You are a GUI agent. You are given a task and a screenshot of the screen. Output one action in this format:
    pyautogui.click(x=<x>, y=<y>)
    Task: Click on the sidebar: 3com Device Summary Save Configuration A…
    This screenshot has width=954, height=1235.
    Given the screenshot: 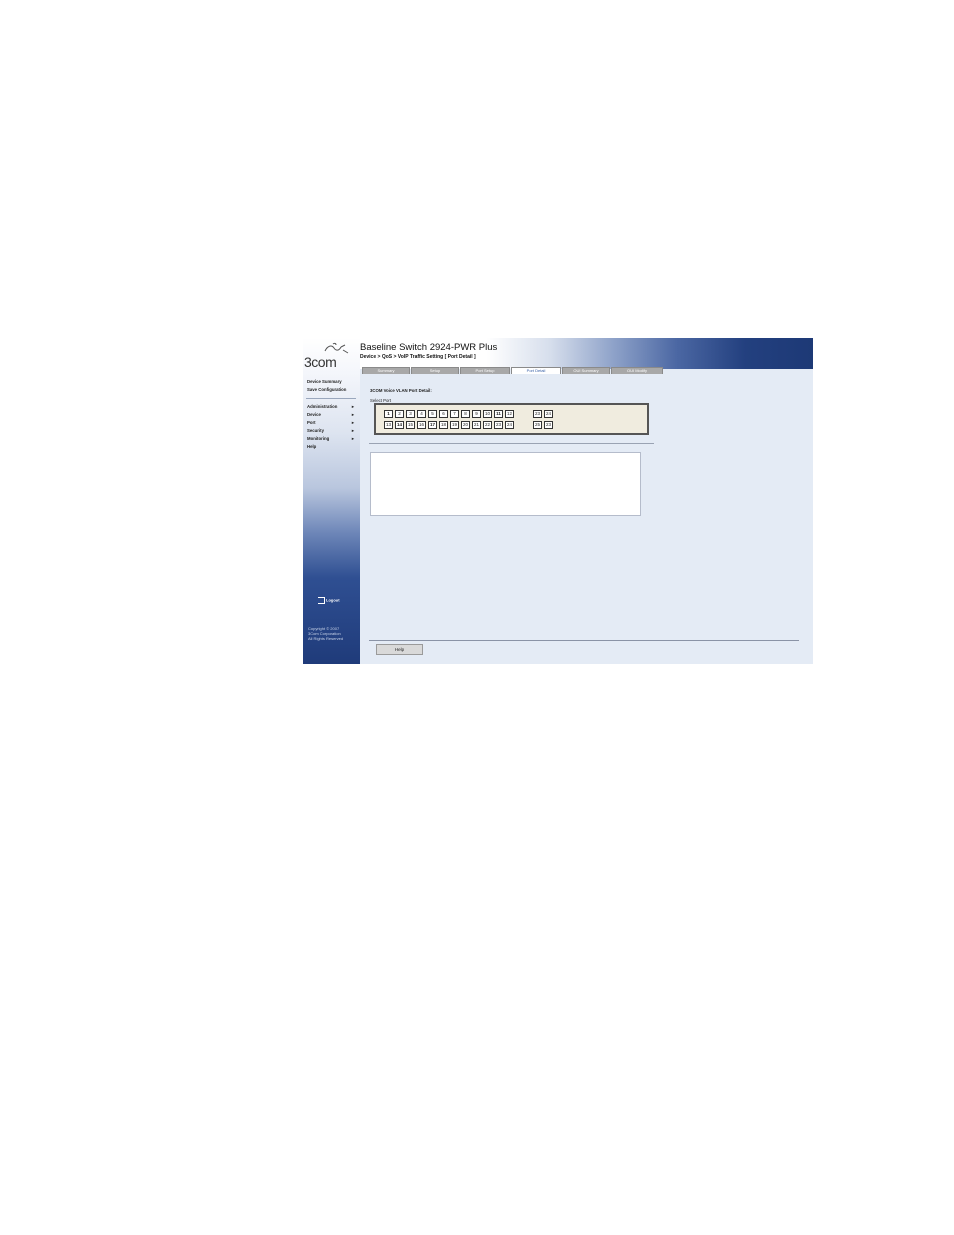 What is the action you would take?
    pyautogui.click(x=331, y=501)
    